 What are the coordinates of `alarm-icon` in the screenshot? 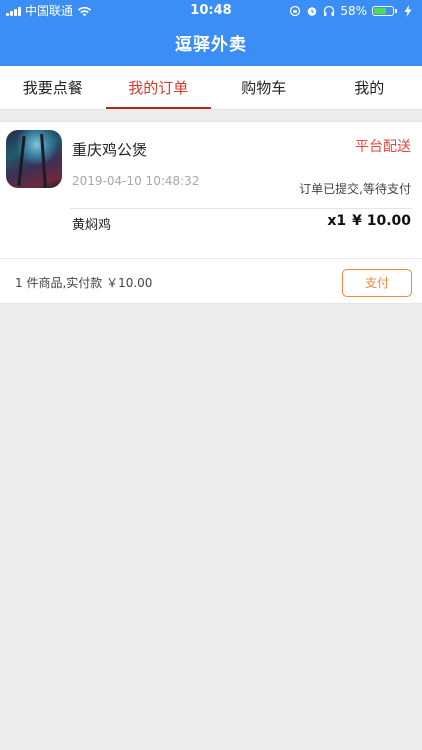 It's located at (312, 11).